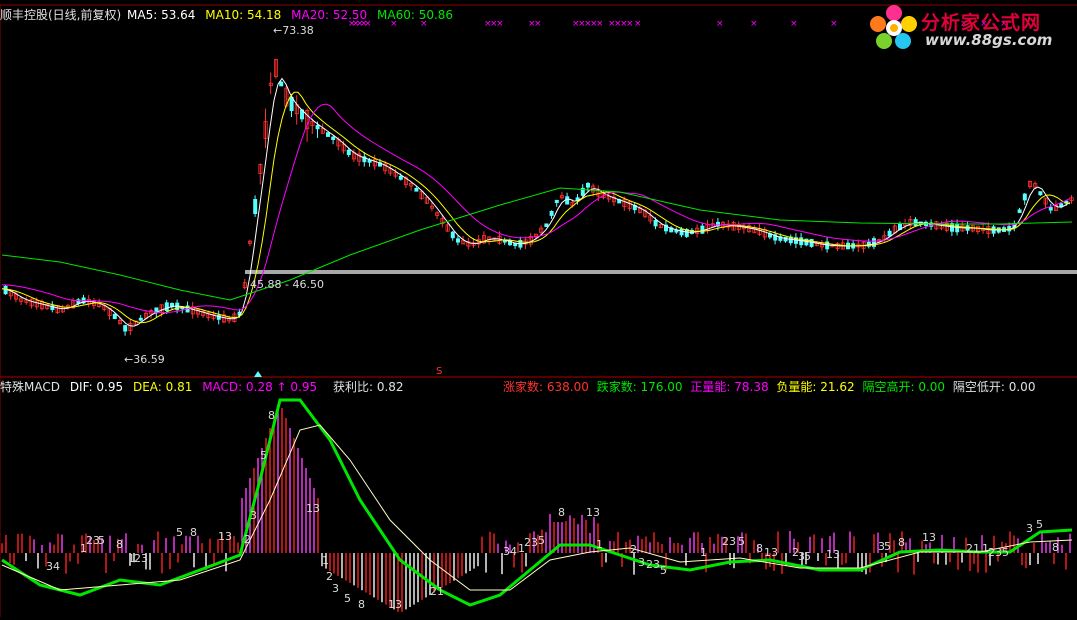 This screenshot has height=620, width=1077. I want to click on sell-marker: S, so click(439, 371).